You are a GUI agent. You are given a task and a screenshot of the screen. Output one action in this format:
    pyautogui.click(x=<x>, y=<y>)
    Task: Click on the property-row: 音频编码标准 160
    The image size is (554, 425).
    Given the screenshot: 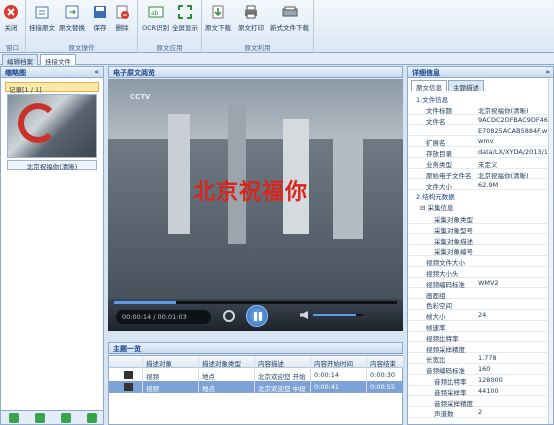 What is the action you would take?
    pyautogui.click(x=478, y=369)
    